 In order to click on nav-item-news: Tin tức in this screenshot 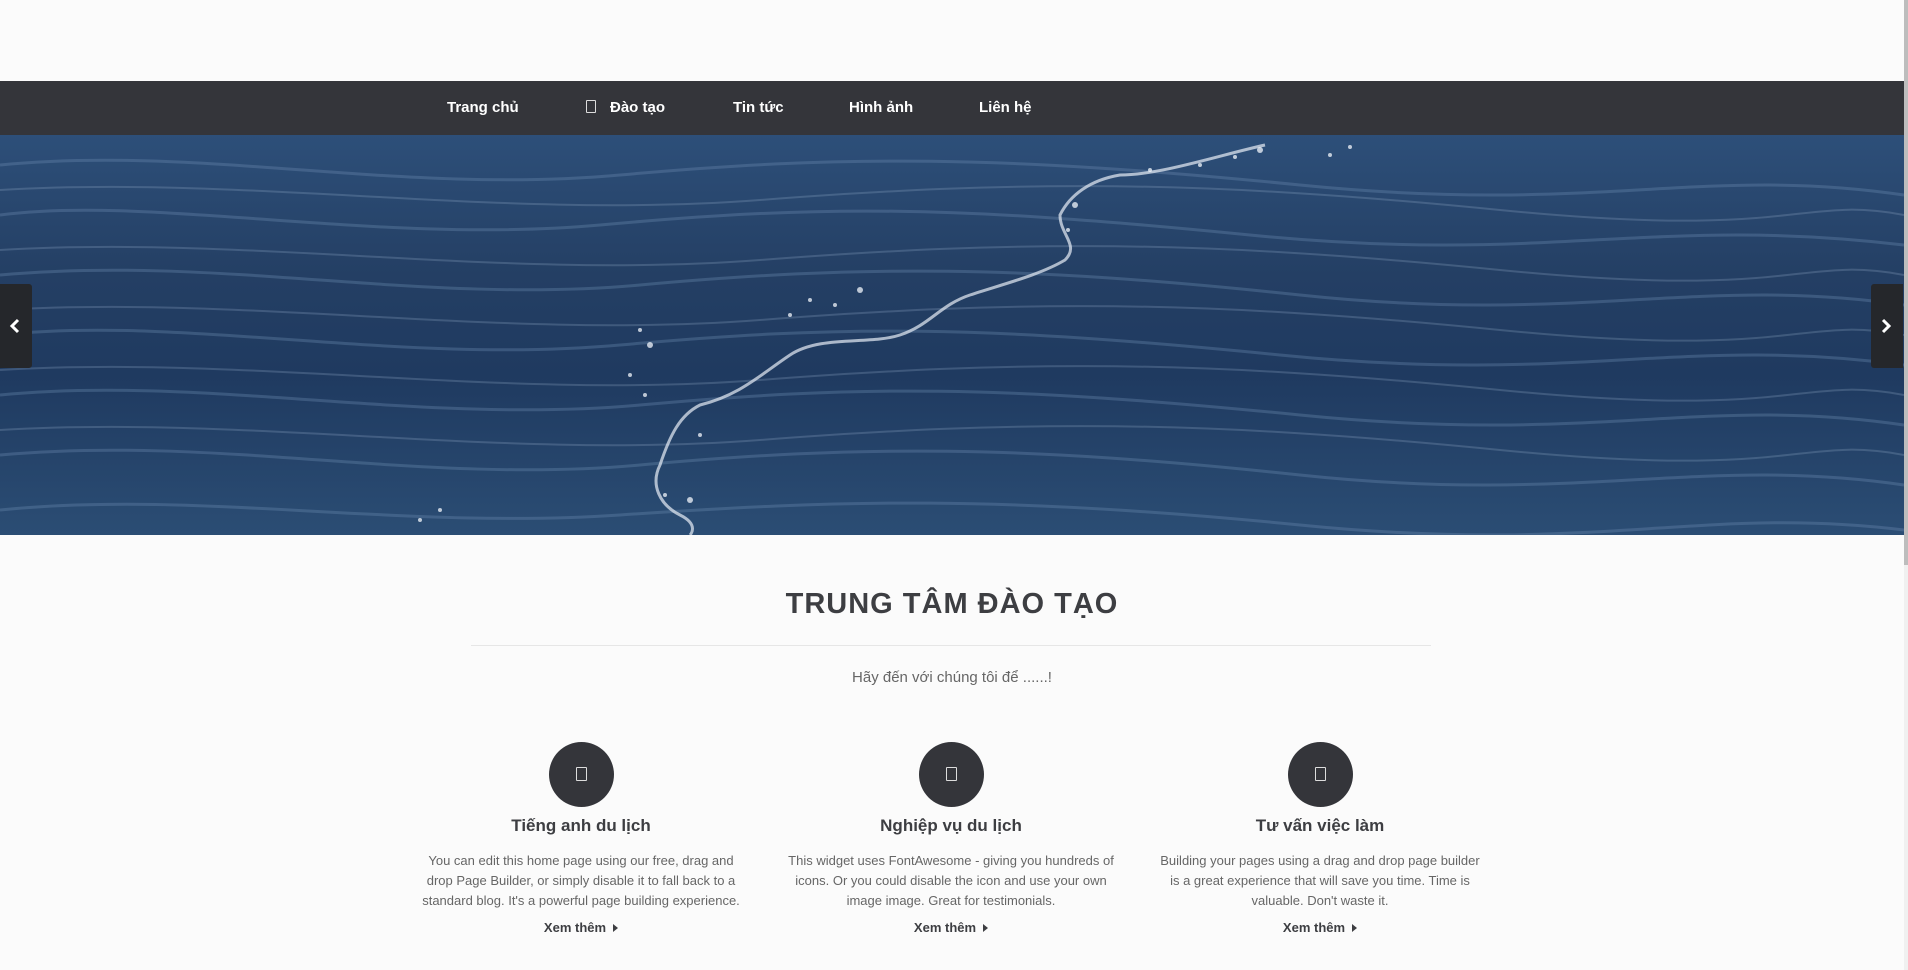, I will do `click(758, 108)`.